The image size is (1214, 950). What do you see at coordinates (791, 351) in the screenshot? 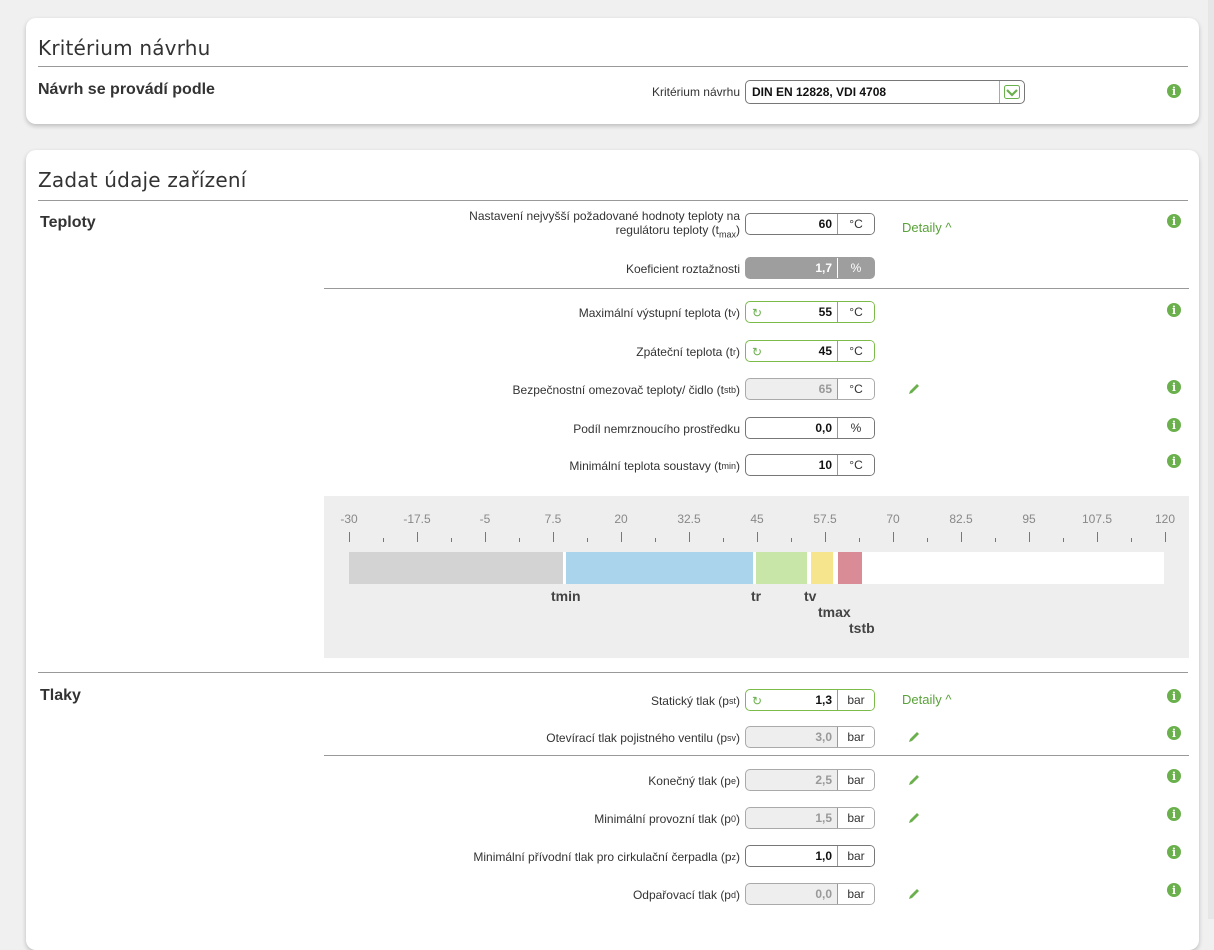
I see `tr-value: 45` at bounding box center [791, 351].